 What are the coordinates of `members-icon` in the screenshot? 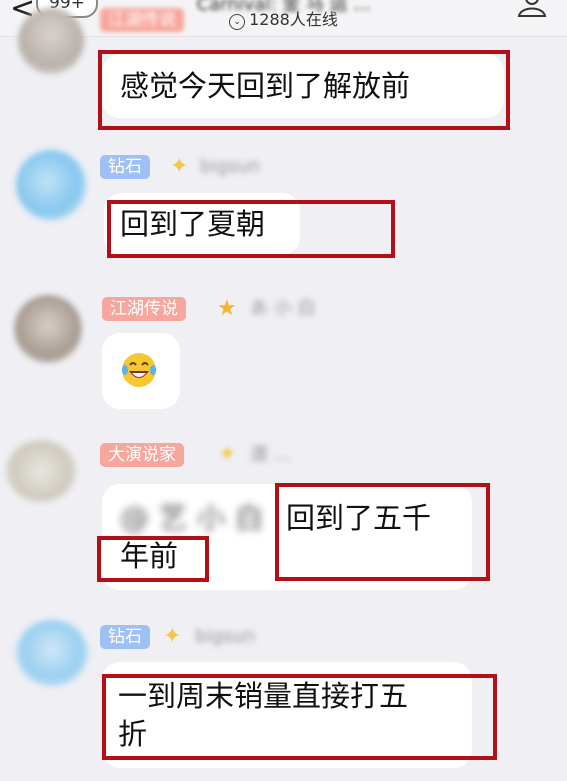 It's located at (532, 9).